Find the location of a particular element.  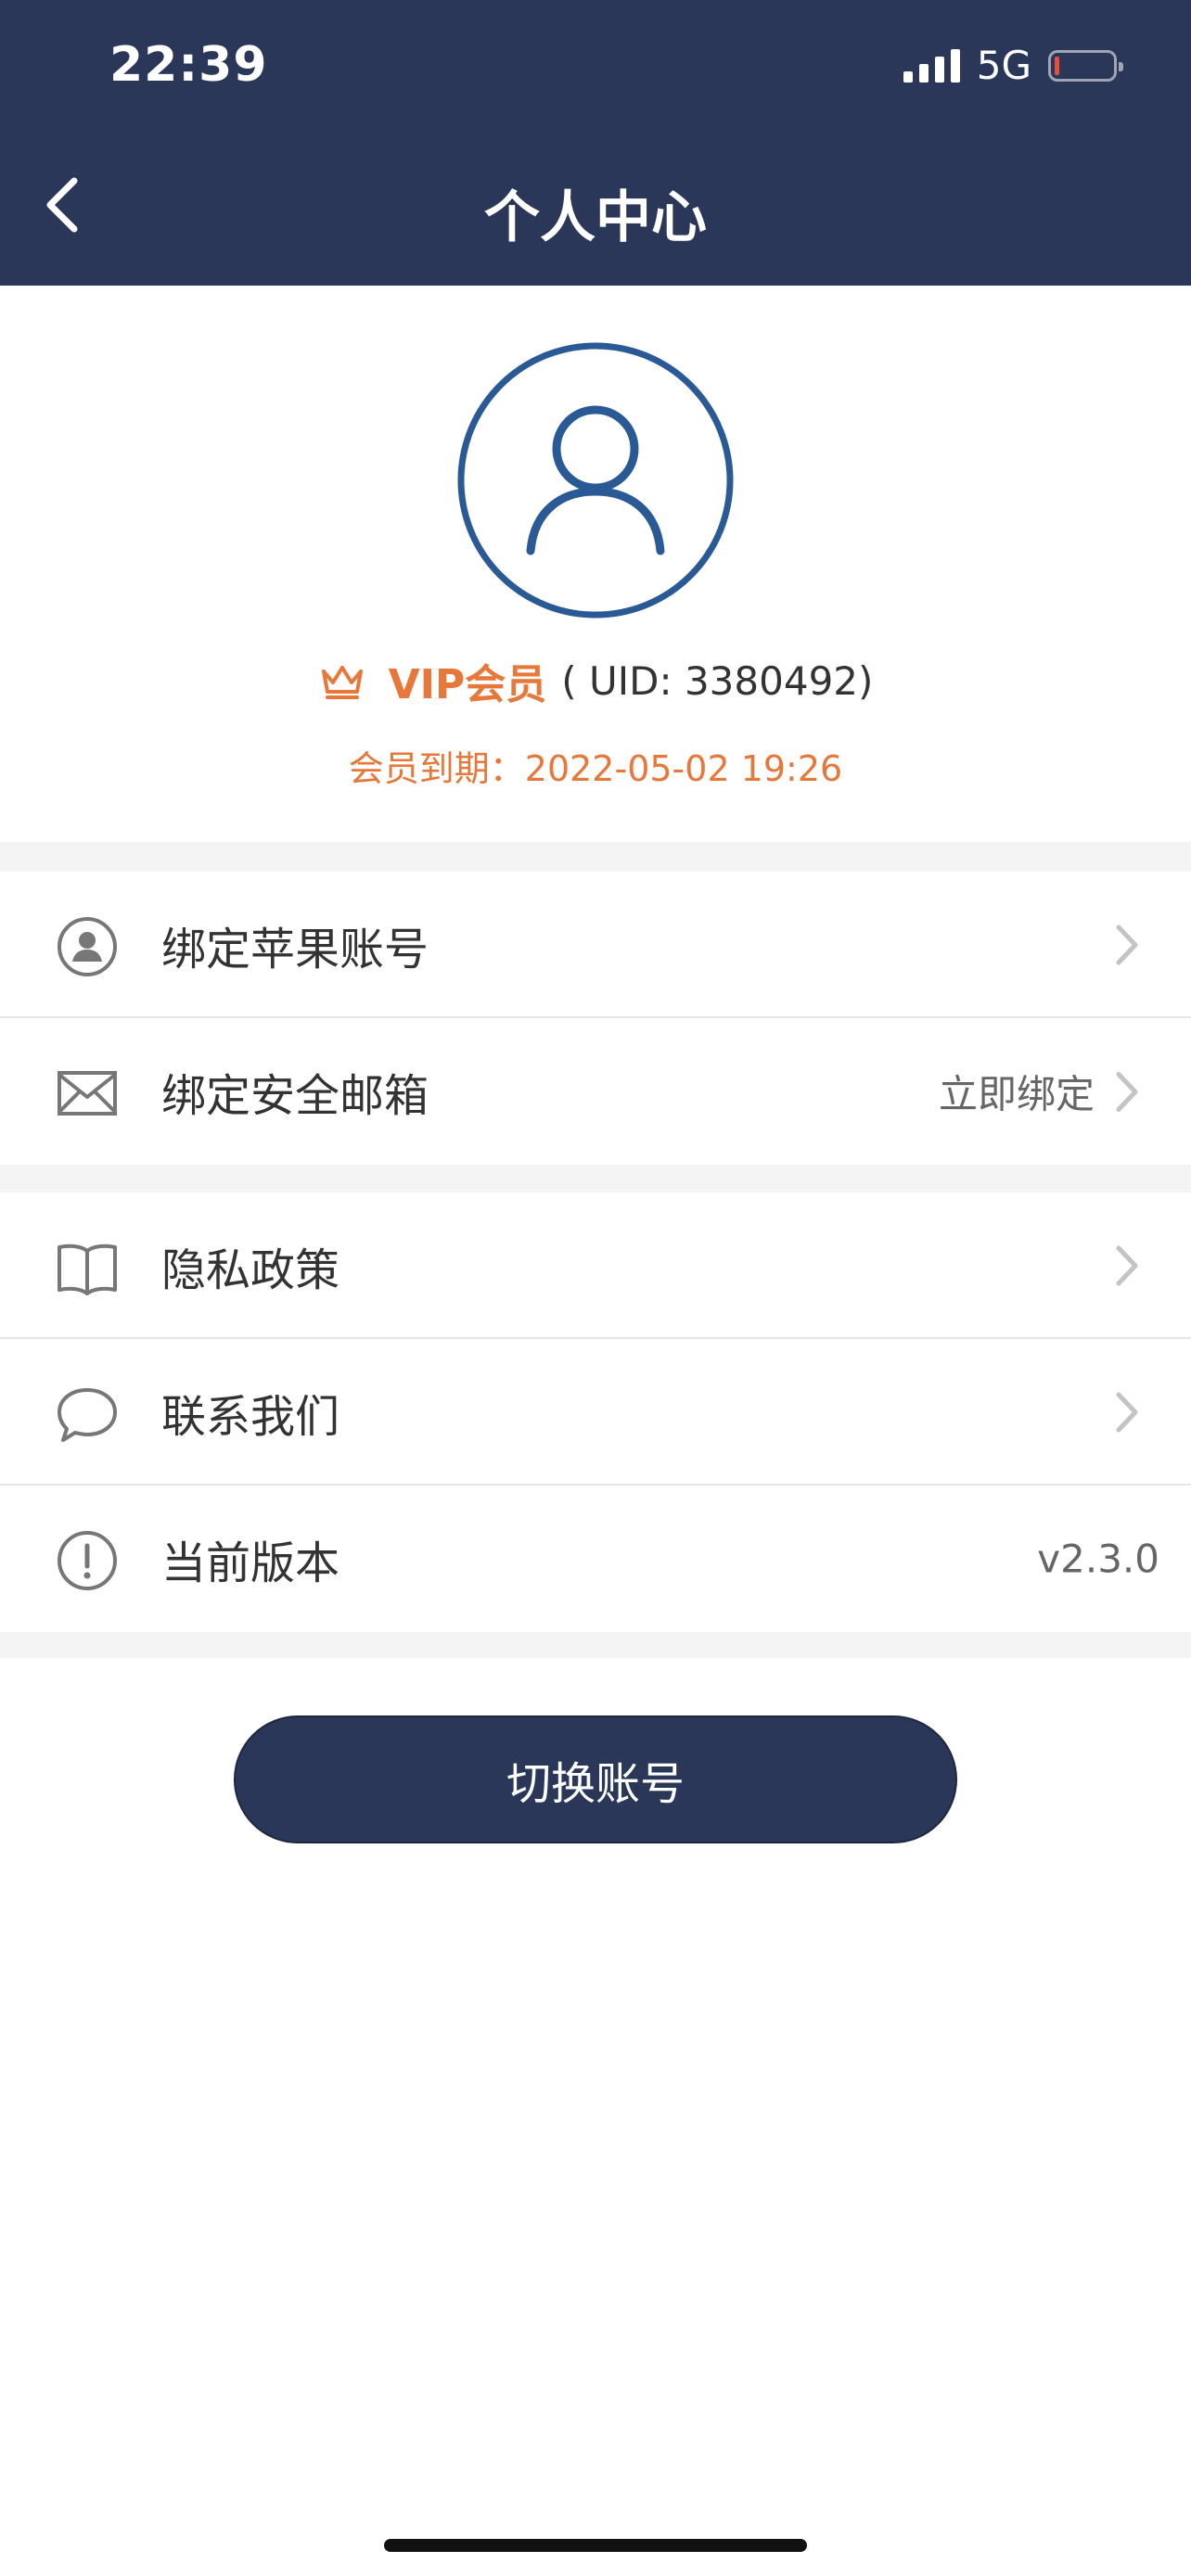

list-item-bind-apple: 绑定苹果账号 is located at coordinates (595, 945).